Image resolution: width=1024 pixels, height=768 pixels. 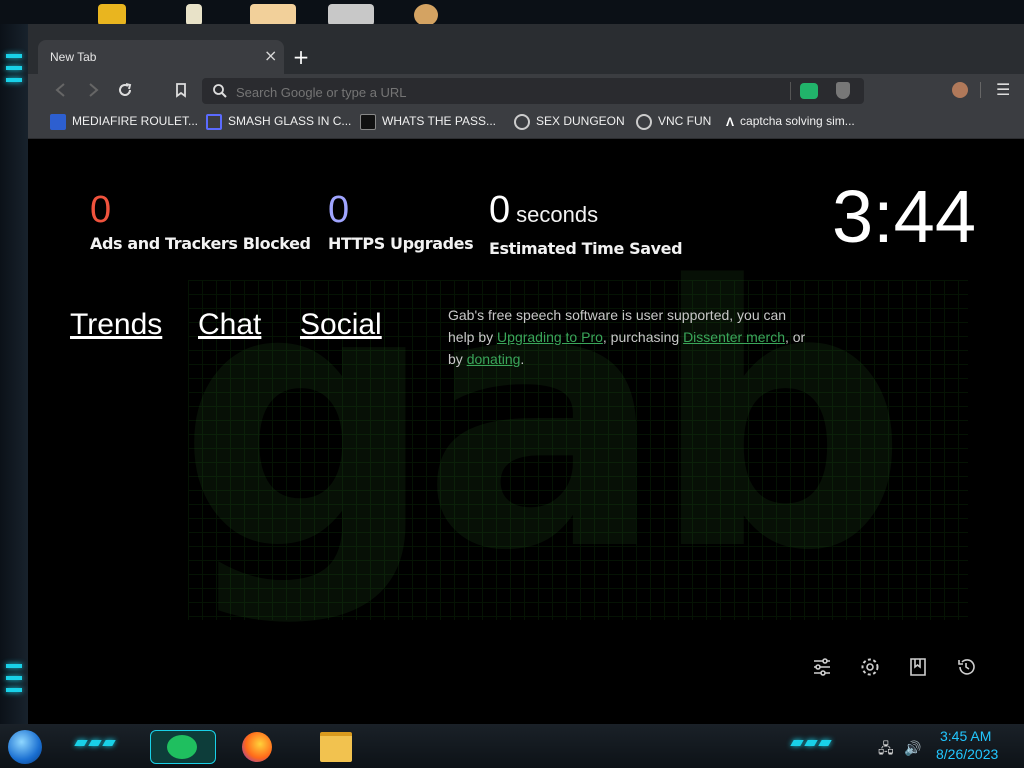 What do you see at coordinates (843, 90) in the screenshot?
I see `shield-icon` at bounding box center [843, 90].